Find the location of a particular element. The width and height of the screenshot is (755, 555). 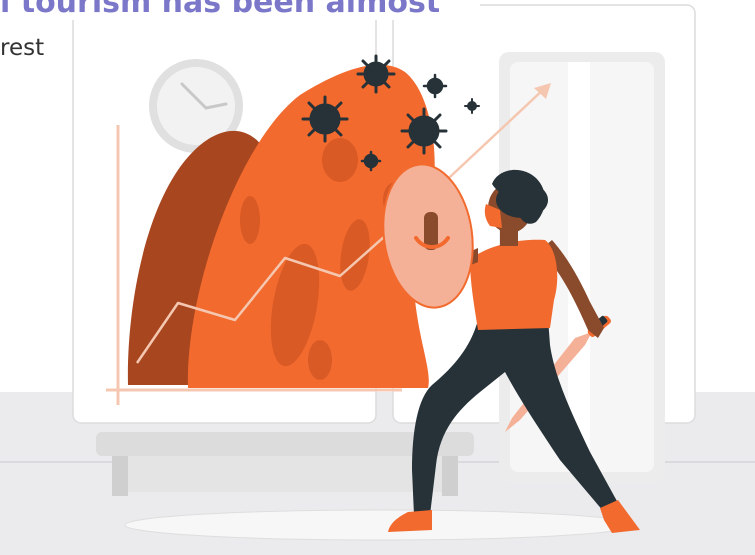

article-body-text: rest is located at coordinates (22, 48).